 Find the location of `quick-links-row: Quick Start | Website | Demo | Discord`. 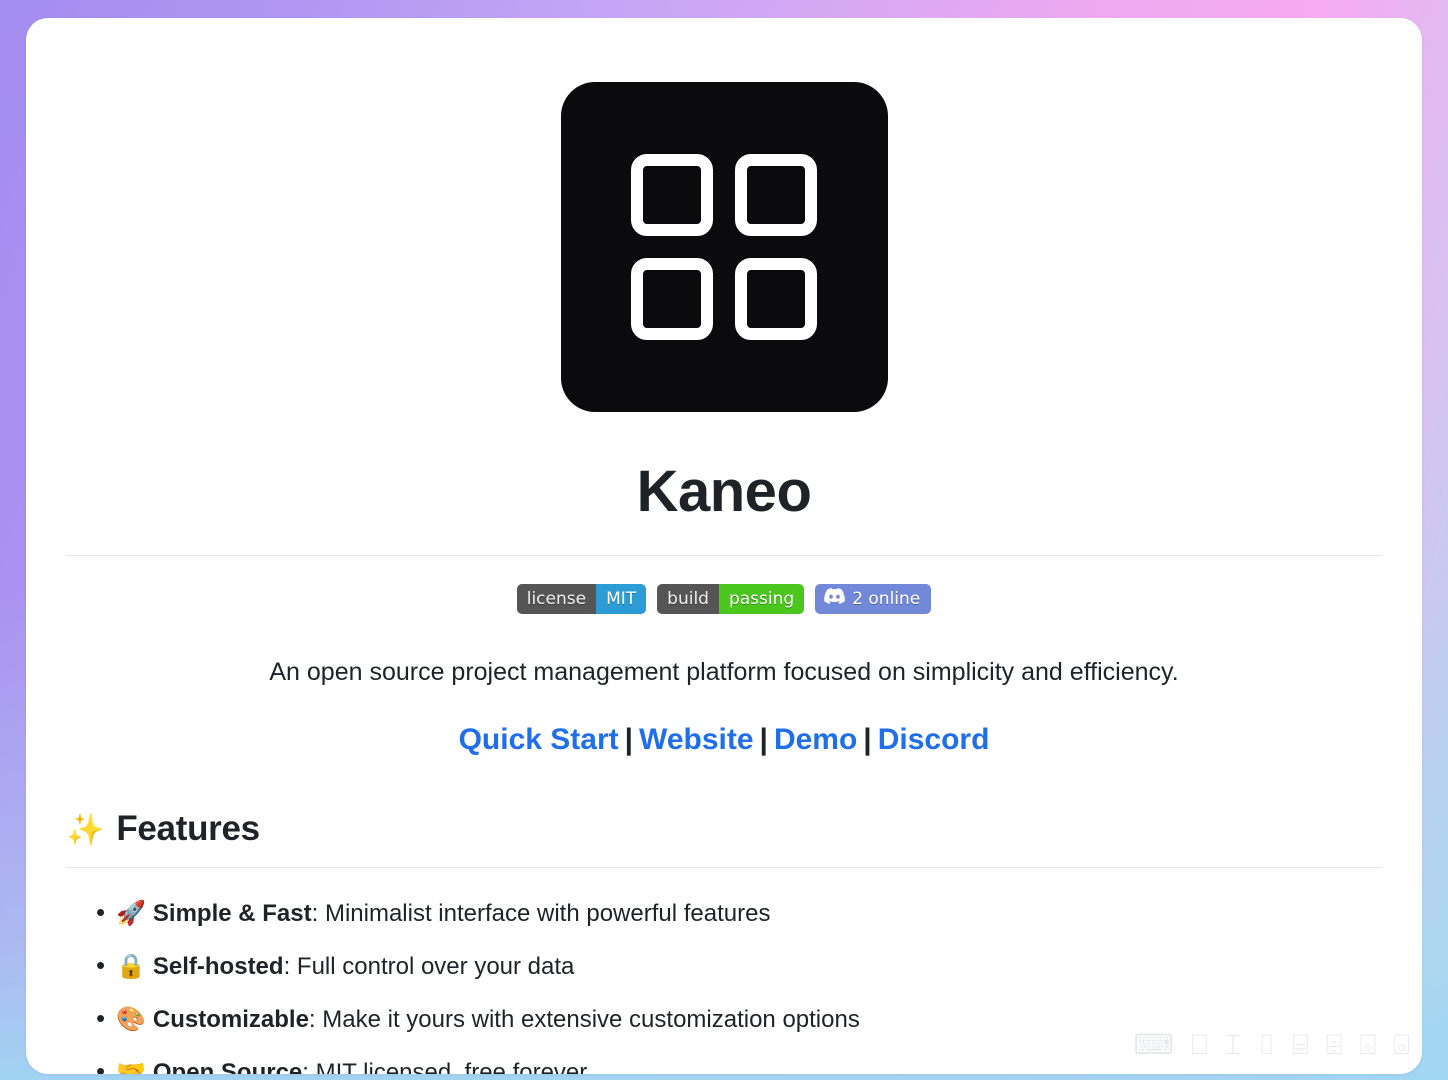

quick-links-row: Quick Start | Website | Demo | Discord is located at coordinates (724, 740).